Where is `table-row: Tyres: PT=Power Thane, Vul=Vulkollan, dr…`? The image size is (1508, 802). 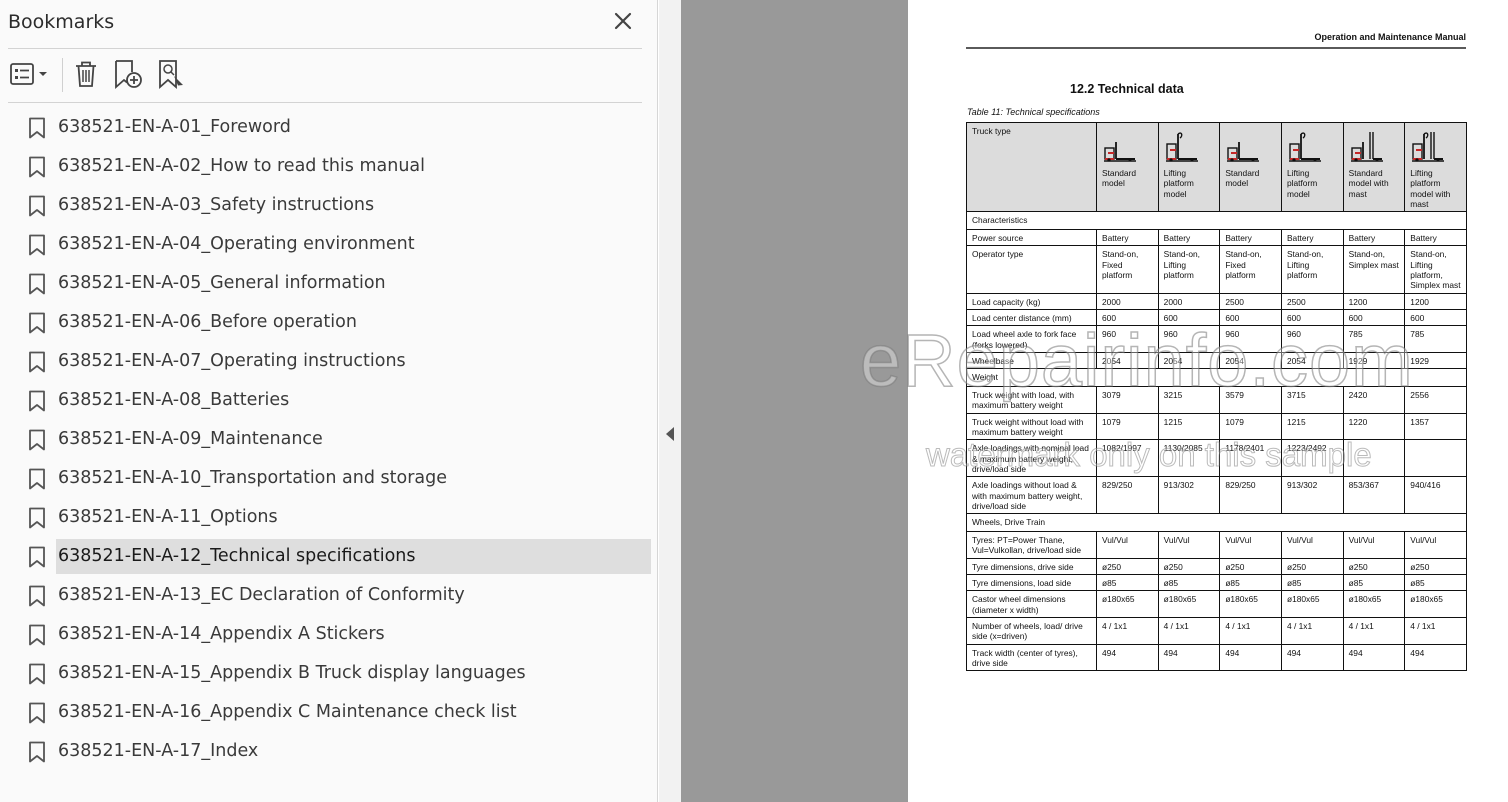
table-row: Tyres: PT=Power Thane, Vul=Vulkollan, dr… is located at coordinates (1216, 545).